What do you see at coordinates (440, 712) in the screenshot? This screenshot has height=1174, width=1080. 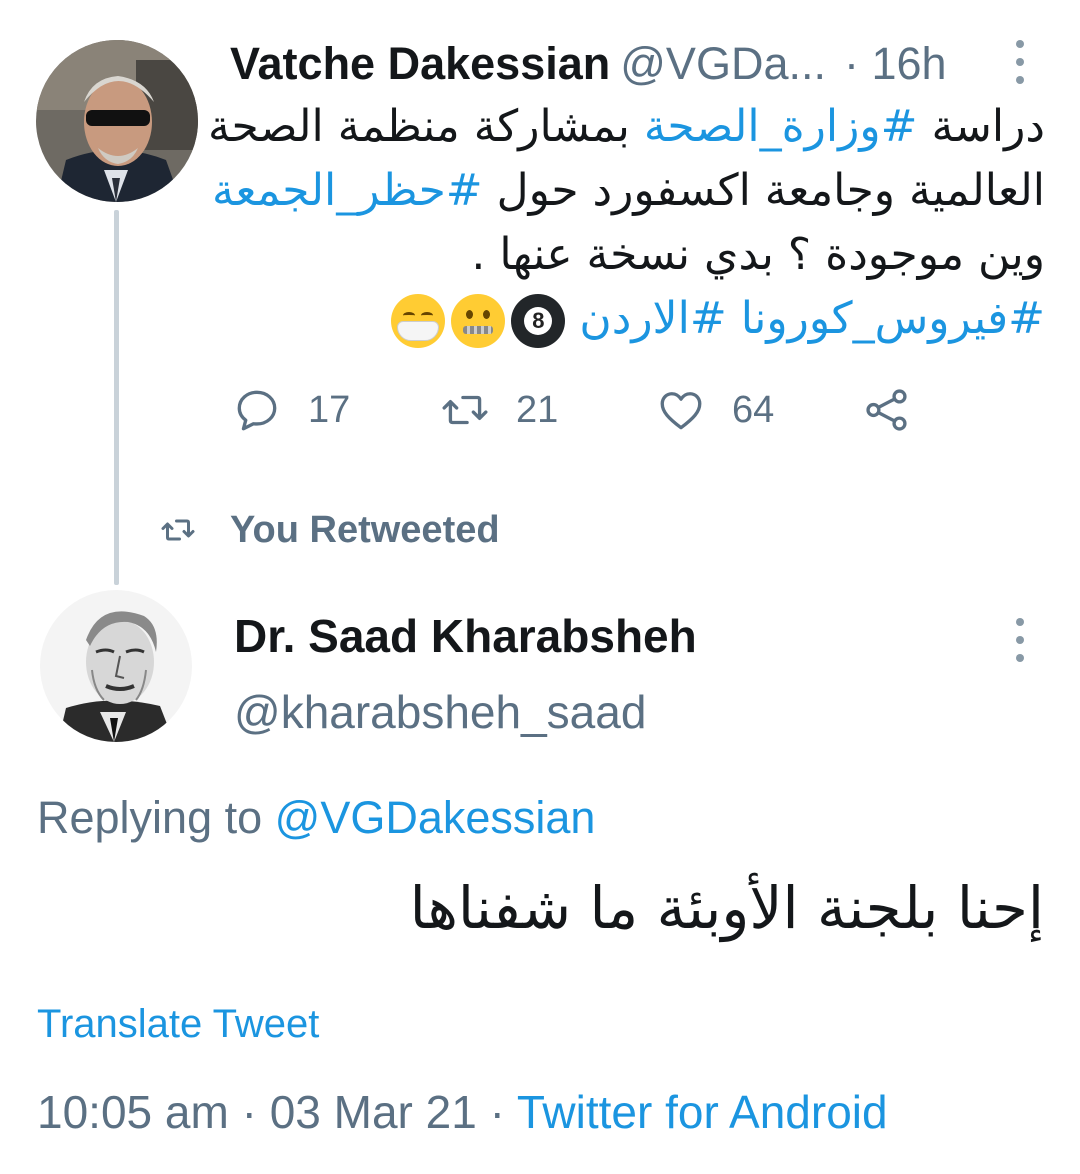 I see `author-handle: @kharabsheh_saad` at bounding box center [440, 712].